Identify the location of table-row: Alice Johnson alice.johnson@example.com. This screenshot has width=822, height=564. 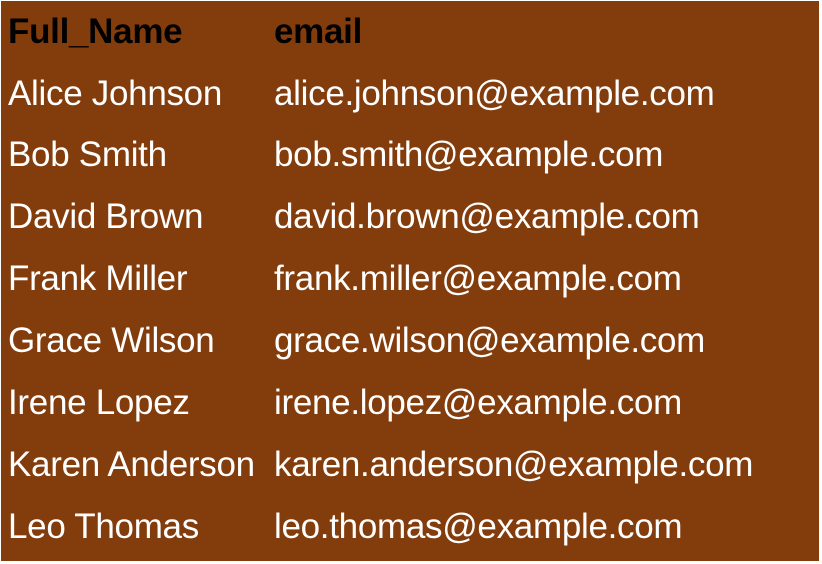
(410, 93).